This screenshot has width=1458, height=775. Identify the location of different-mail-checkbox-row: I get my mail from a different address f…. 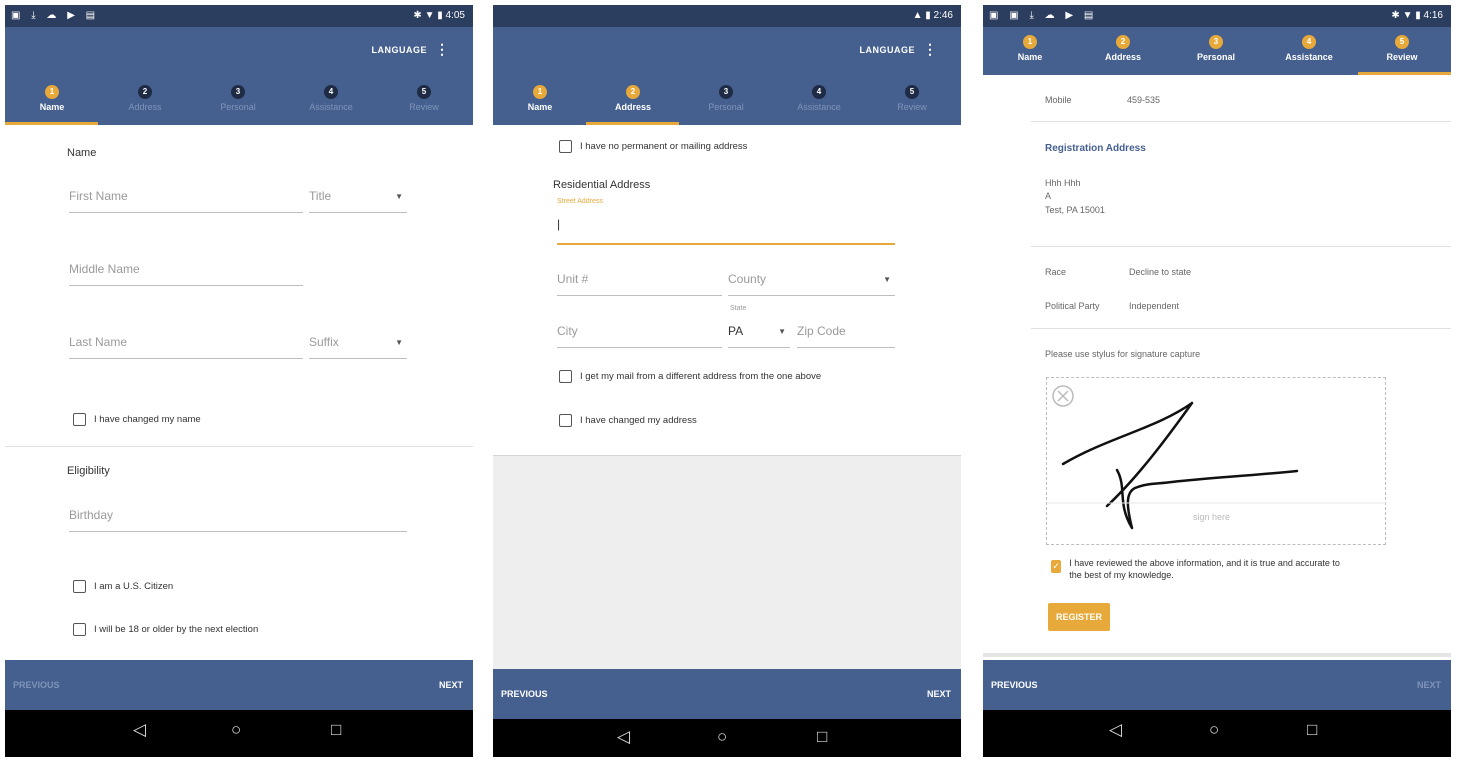
(690, 376).